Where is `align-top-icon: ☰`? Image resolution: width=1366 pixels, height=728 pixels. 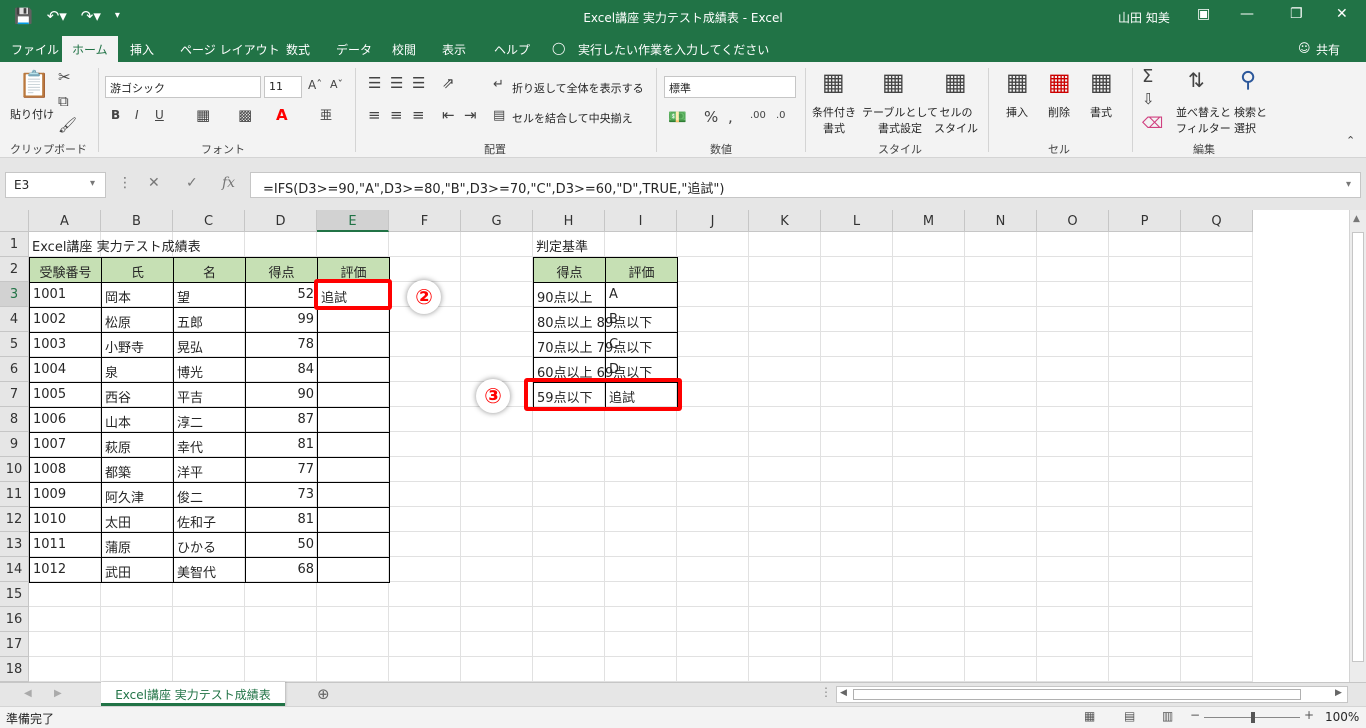
align-top-icon: ☰ is located at coordinates (374, 83).